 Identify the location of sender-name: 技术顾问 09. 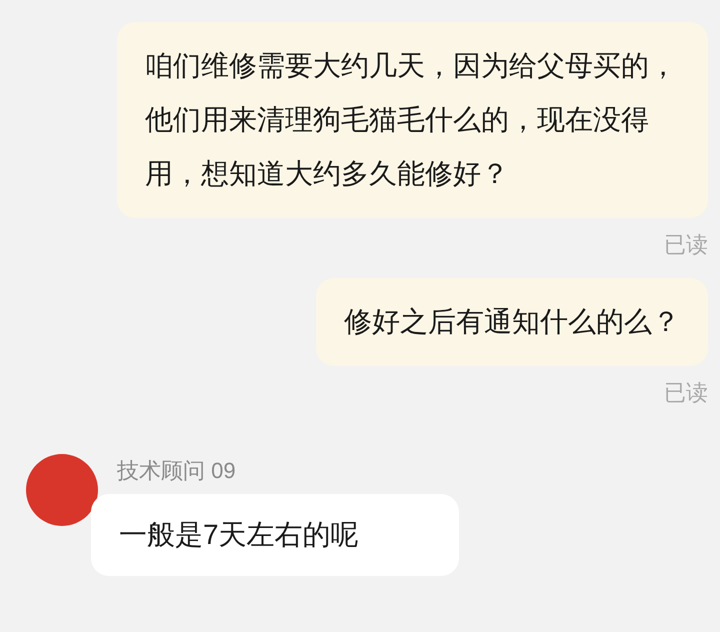
(176, 471).